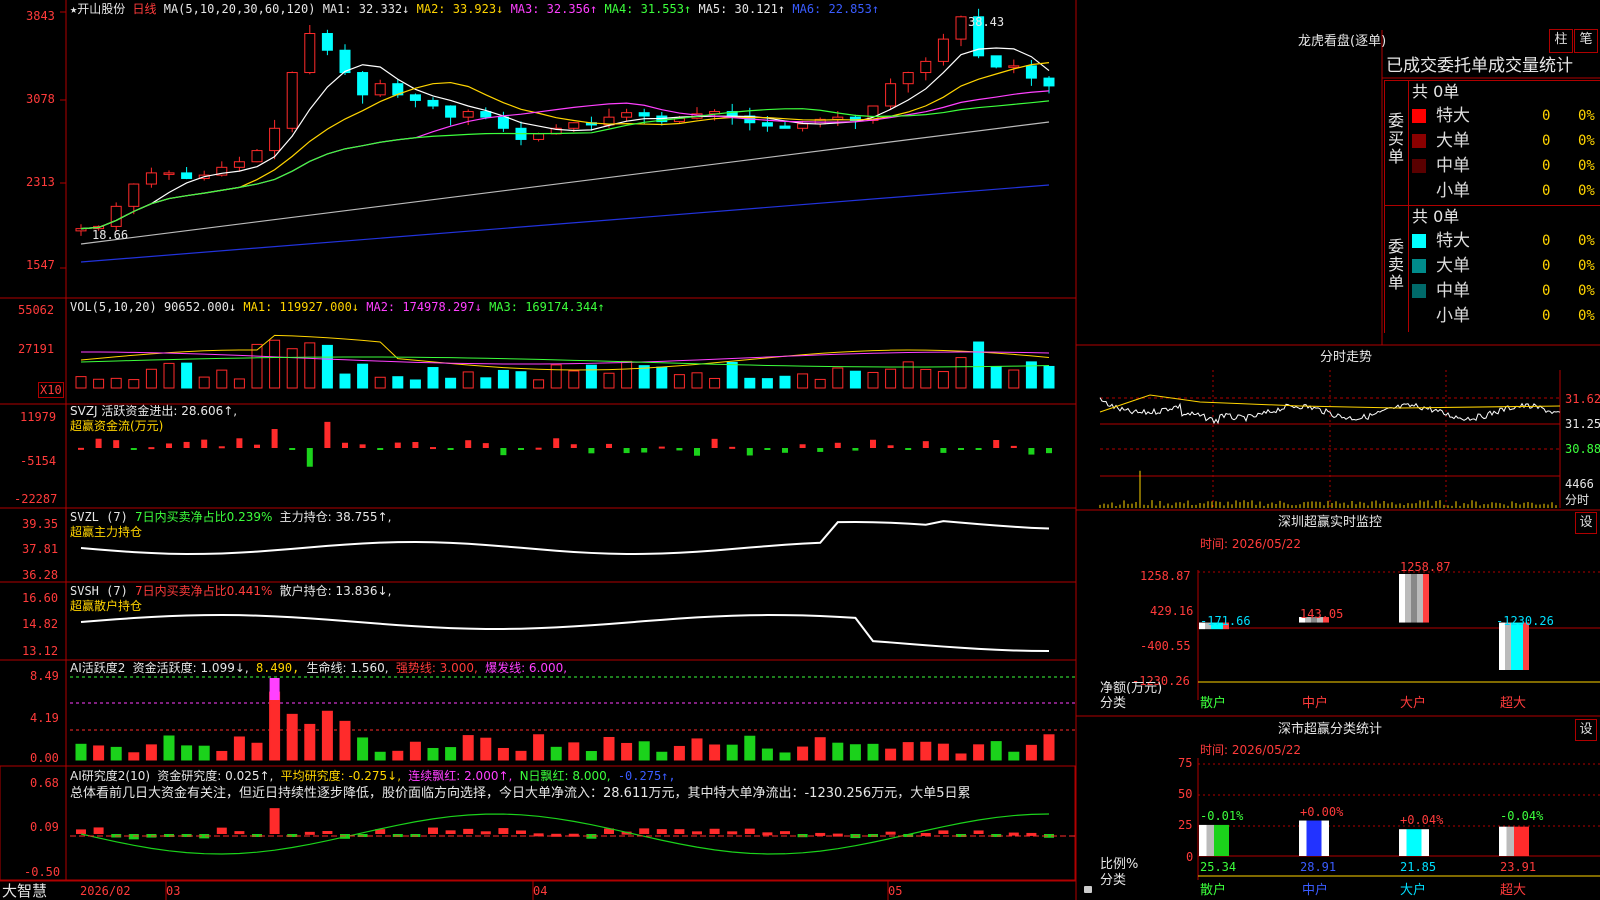  Describe the element at coordinates (424, 307) in the screenshot. I see `vol-ma2: MA2: 174978.297↓` at that location.